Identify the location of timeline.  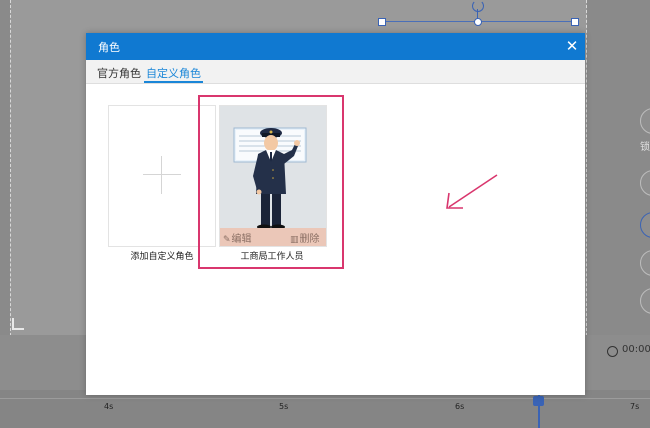
(325, 409).